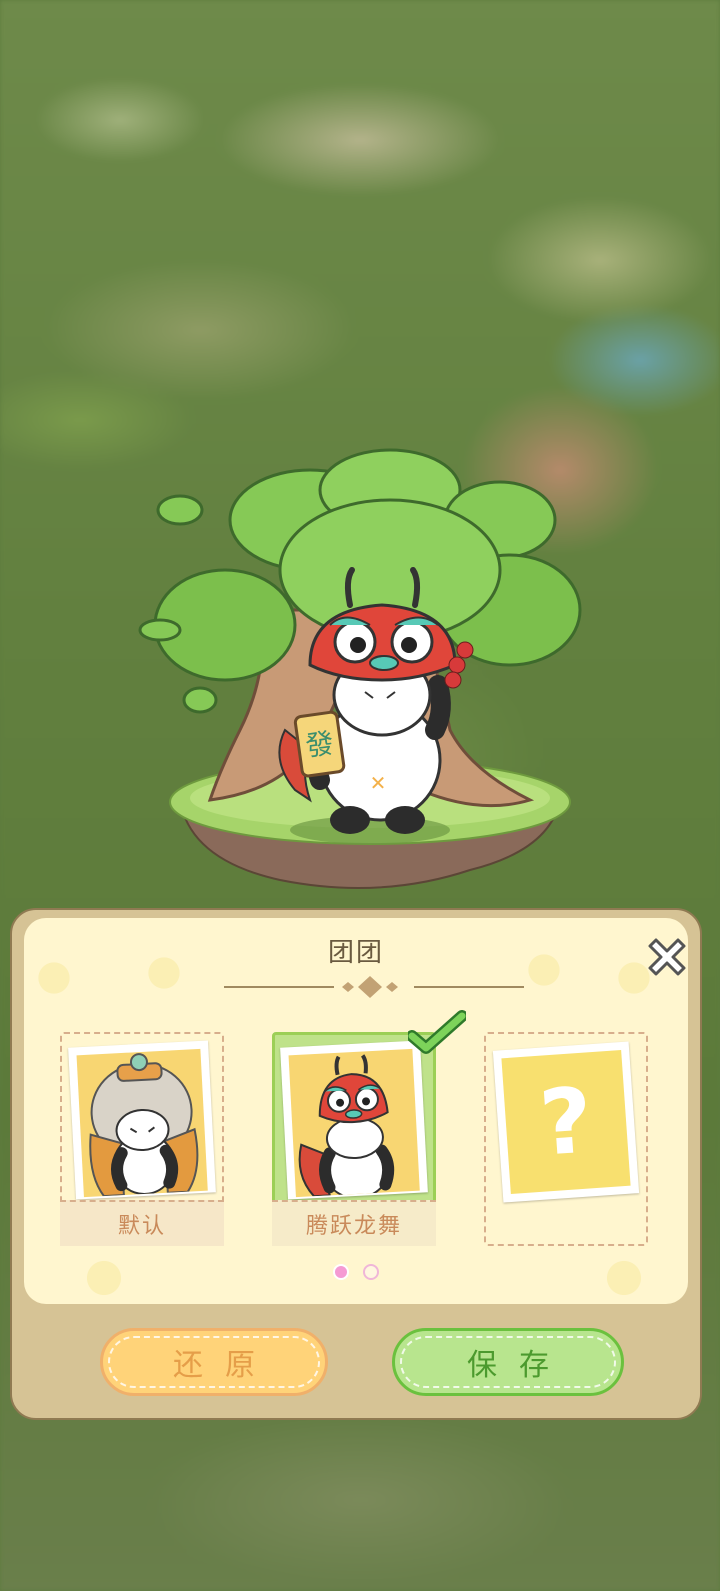  I want to click on close-icon, so click(667, 957).